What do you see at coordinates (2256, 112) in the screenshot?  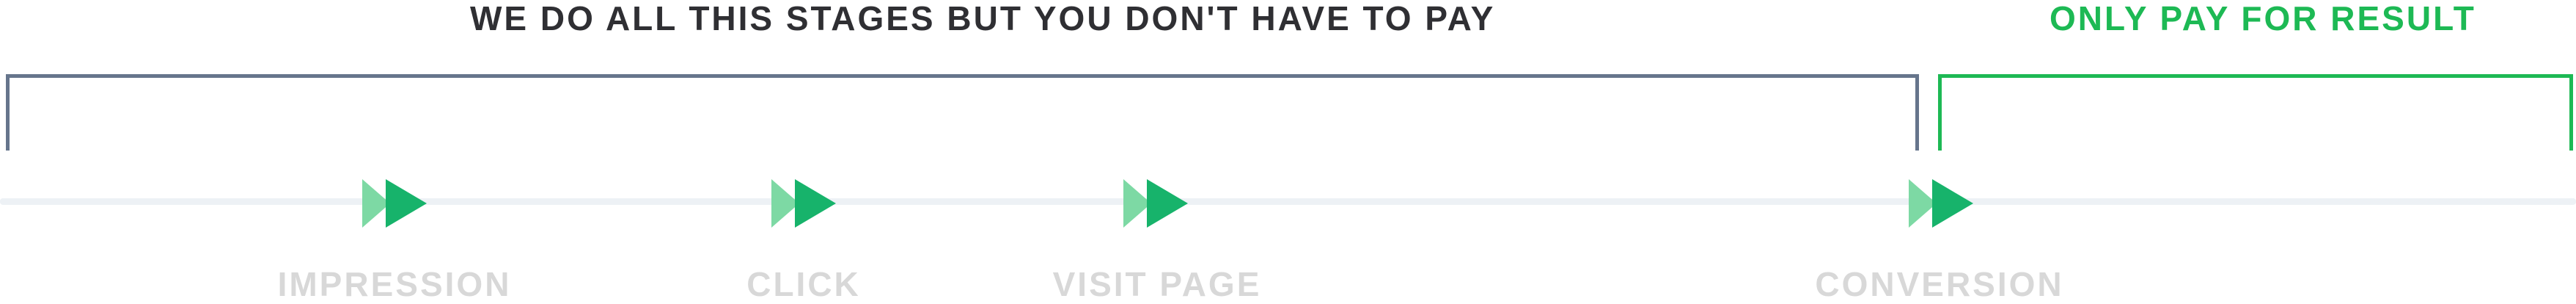 I see `pay-stage-bracket` at bounding box center [2256, 112].